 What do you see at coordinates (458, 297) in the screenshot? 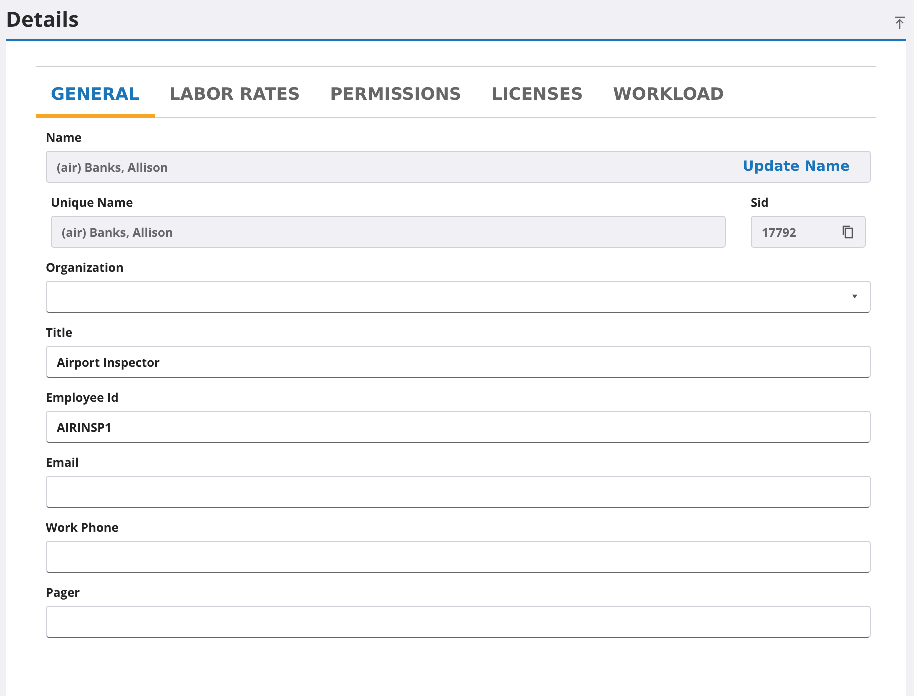
I see `dropdown-field` at bounding box center [458, 297].